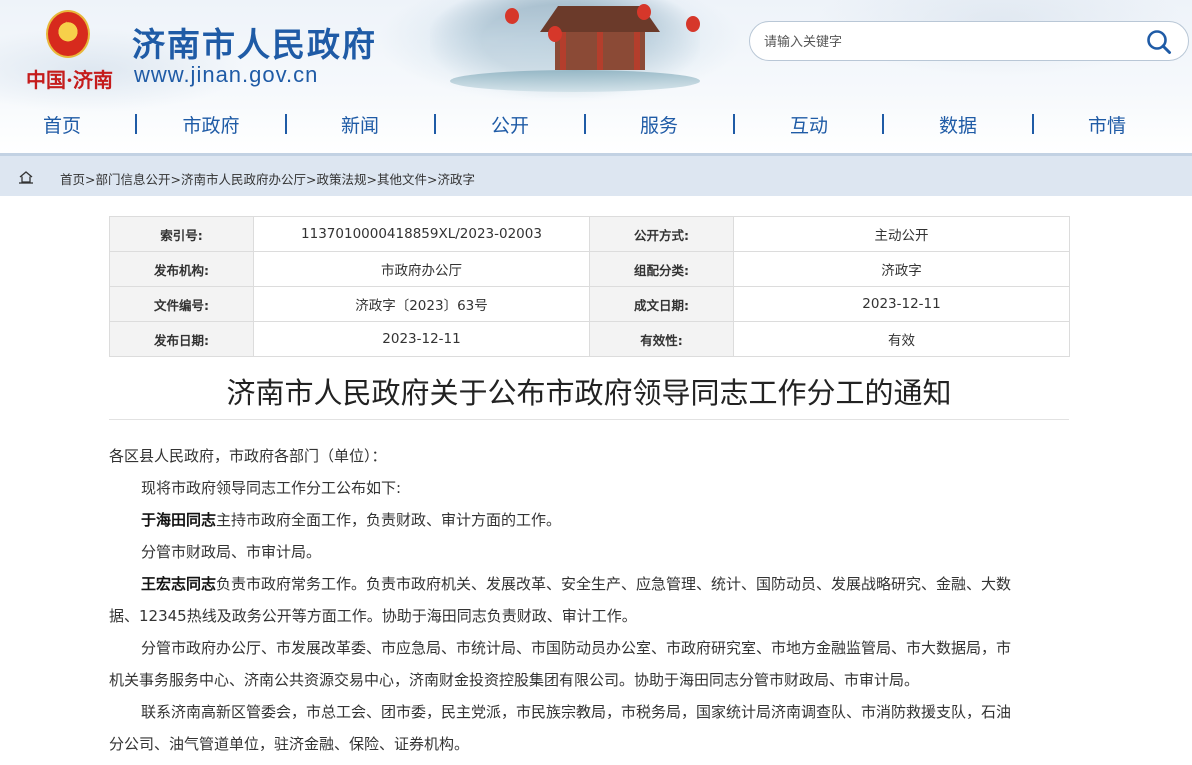 The height and width of the screenshot is (765, 1192). What do you see at coordinates (457, 179) in the screenshot?
I see `breadcrumb-jizhengzi: 济政字` at bounding box center [457, 179].